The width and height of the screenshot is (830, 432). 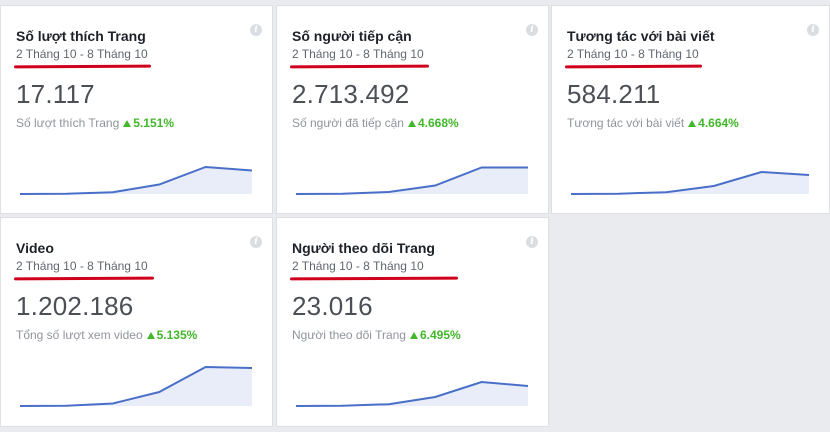 What do you see at coordinates (433, 123) in the screenshot?
I see `metric-change-up: 4.668%` at bounding box center [433, 123].